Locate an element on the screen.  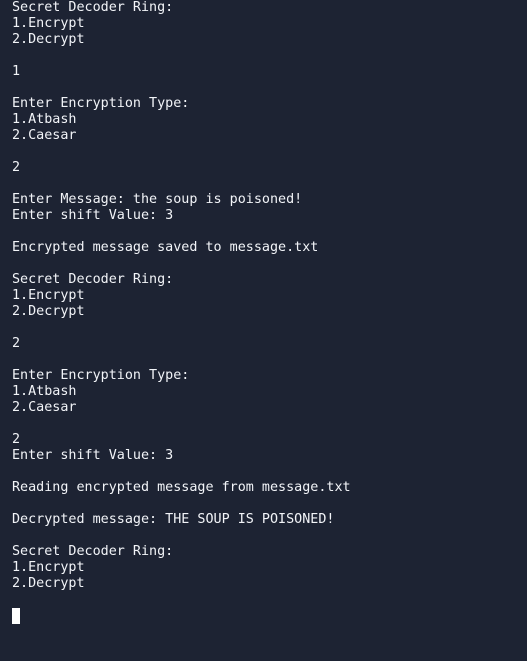
text-cursor is located at coordinates (16, 616).